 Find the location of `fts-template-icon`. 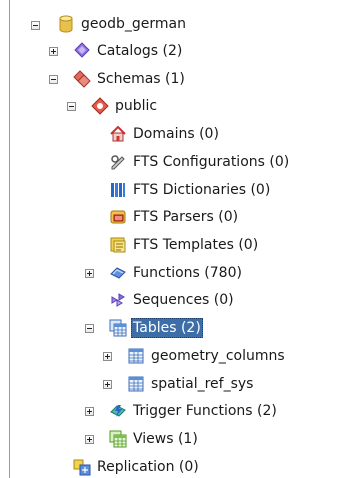

fts-template-icon is located at coordinates (118, 245).